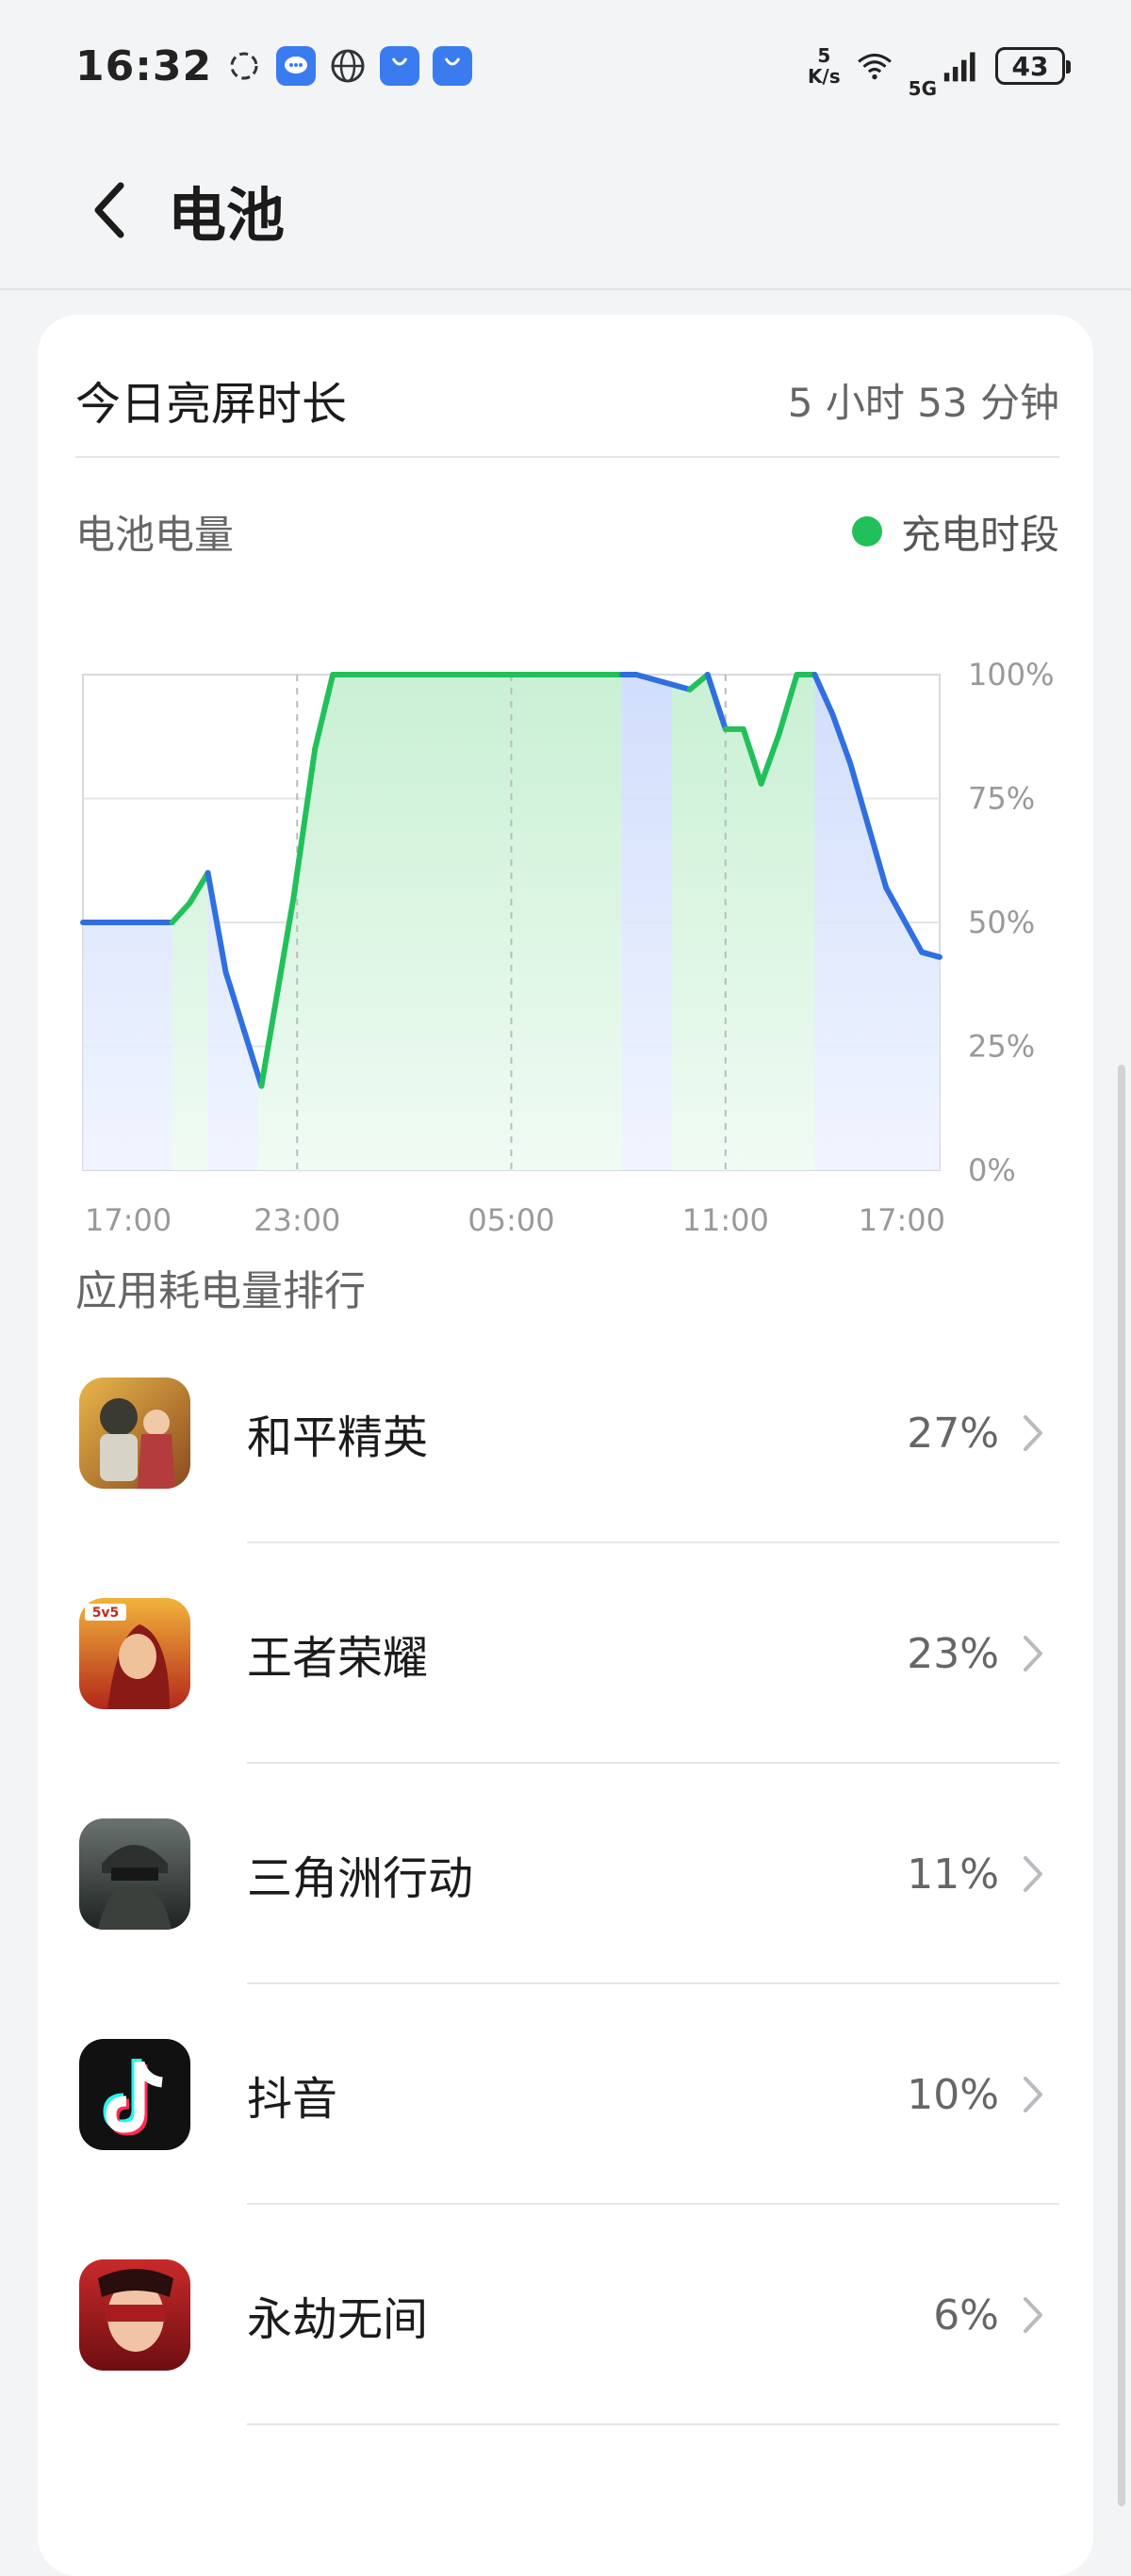 The width and height of the screenshot is (1131, 2576). I want to click on globe-icon, so click(348, 66).